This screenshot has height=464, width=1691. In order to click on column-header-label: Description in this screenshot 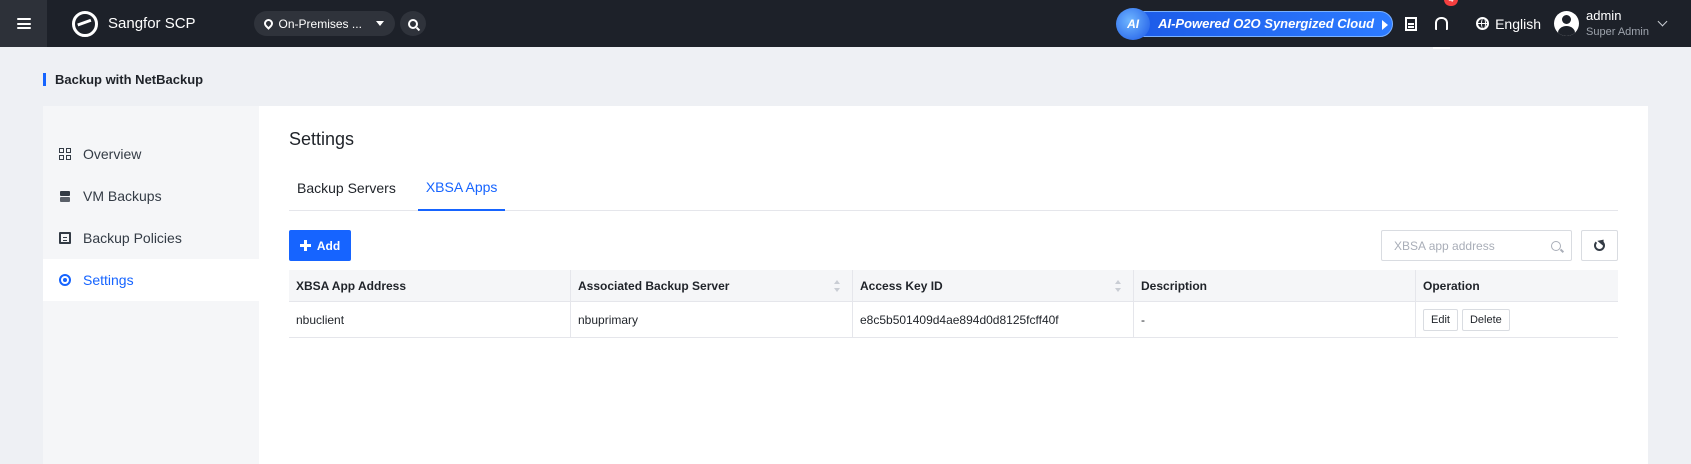, I will do `click(1174, 285)`.